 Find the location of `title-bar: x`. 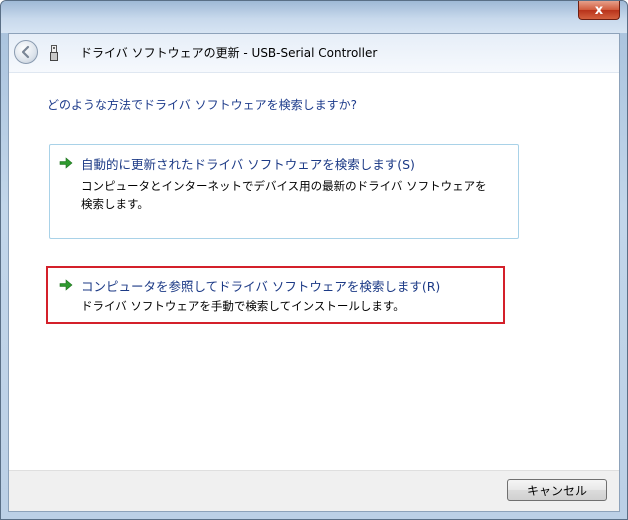

title-bar: x is located at coordinates (314, 17).